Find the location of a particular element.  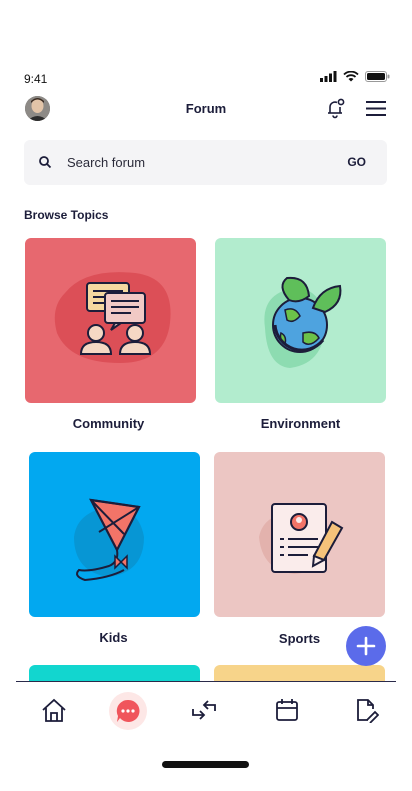

search-input: Search forum is located at coordinates (106, 162).